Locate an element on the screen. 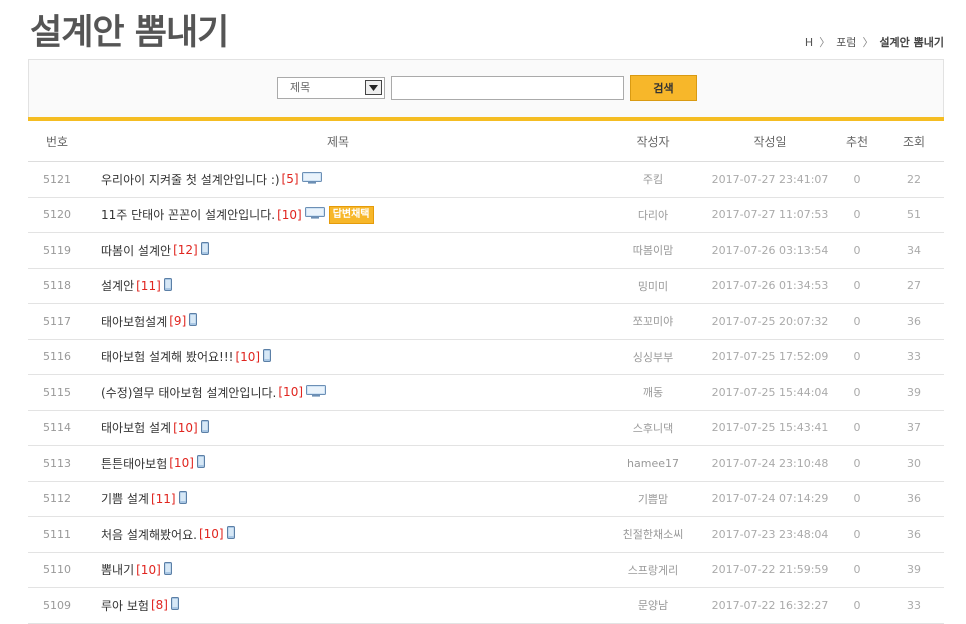 The height and width of the screenshot is (624, 966). search-field-select: 제목 is located at coordinates (331, 88).